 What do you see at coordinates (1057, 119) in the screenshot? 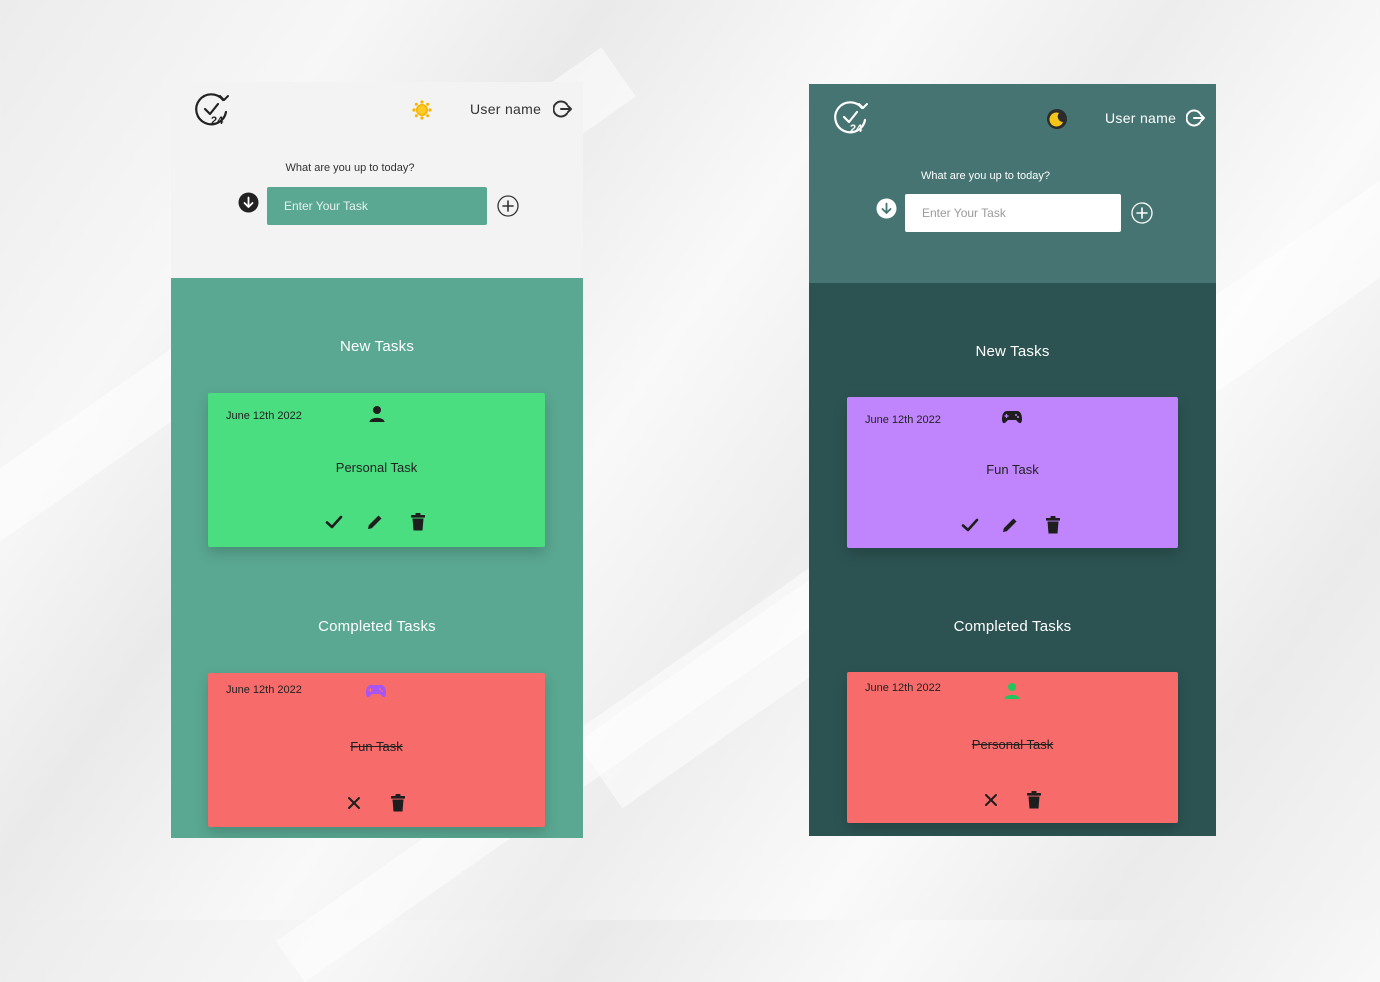
I see `moon-icon` at bounding box center [1057, 119].